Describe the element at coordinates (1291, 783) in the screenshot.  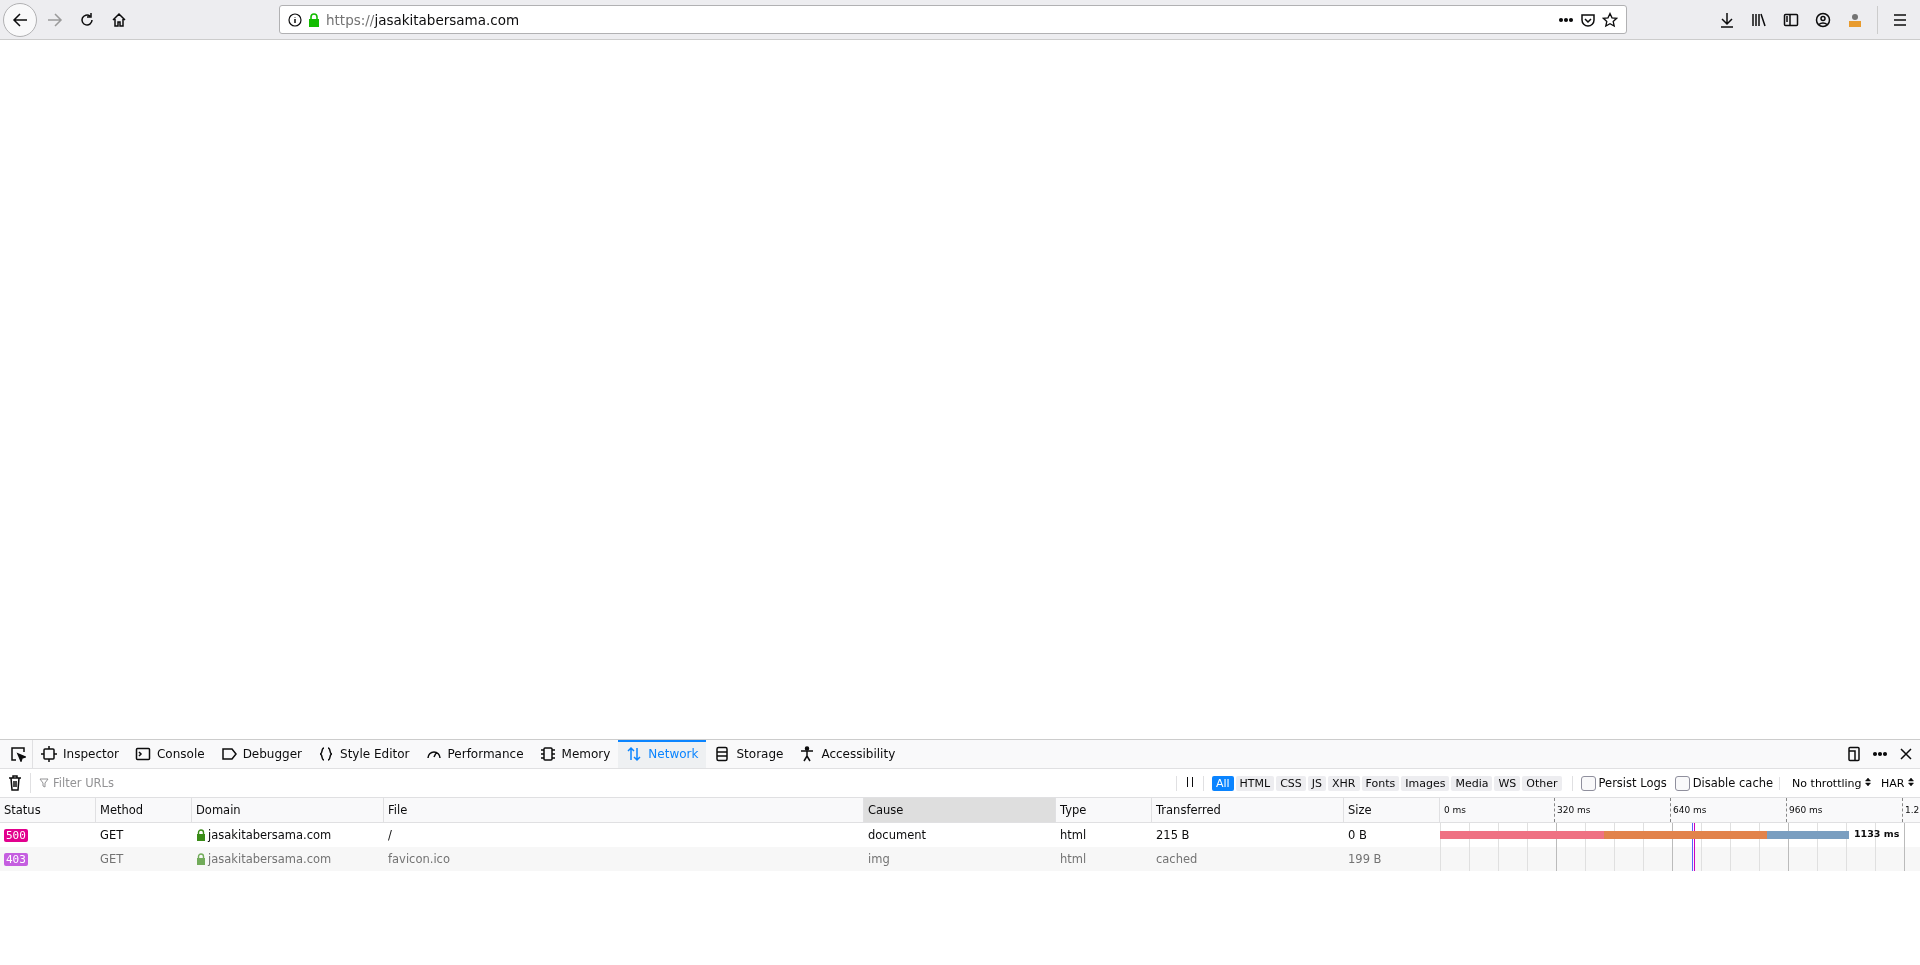
I see `type-filter-button: CSS` at that location.